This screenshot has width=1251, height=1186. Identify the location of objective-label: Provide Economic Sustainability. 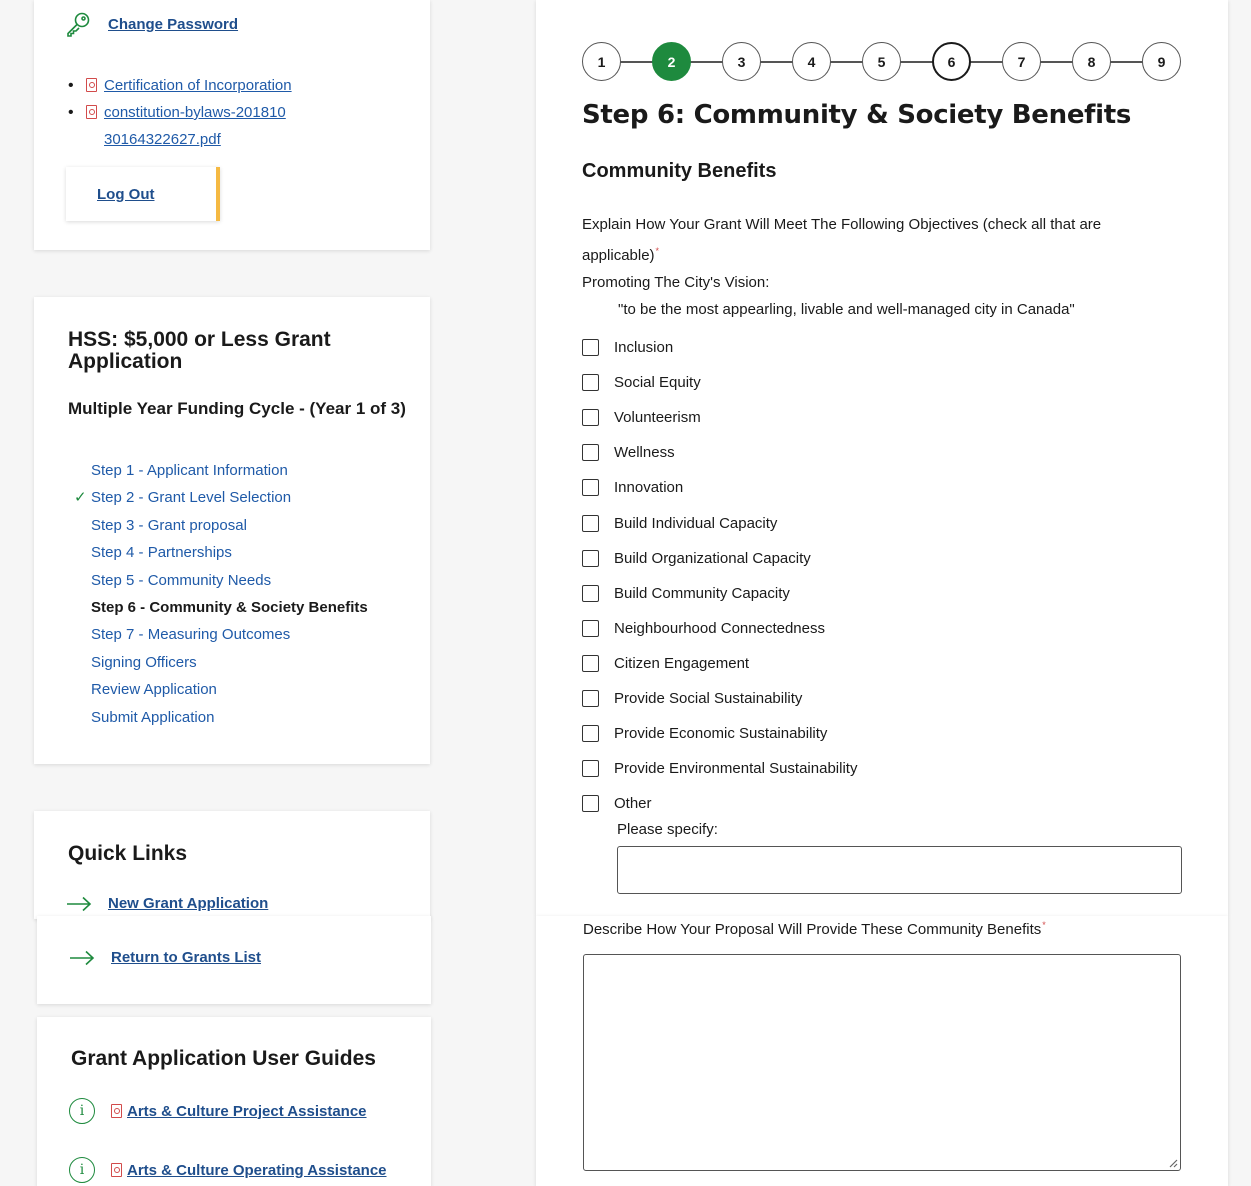
(721, 734).